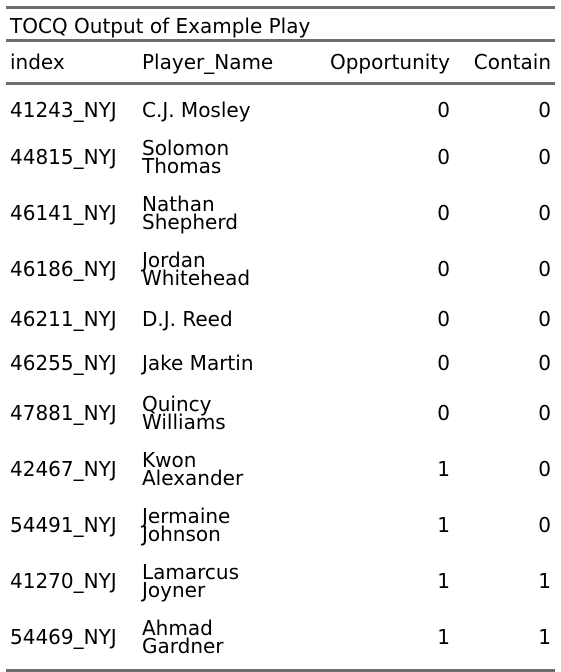  I want to click on table-row: 47881_NYJ Quincy Williams 0 0, so click(280, 413).